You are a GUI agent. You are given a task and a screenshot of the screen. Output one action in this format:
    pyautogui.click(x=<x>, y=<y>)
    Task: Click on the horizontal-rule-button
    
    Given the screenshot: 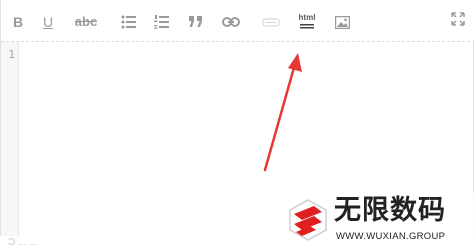 What is the action you would take?
    pyautogui.click(x=271, y=22)
    